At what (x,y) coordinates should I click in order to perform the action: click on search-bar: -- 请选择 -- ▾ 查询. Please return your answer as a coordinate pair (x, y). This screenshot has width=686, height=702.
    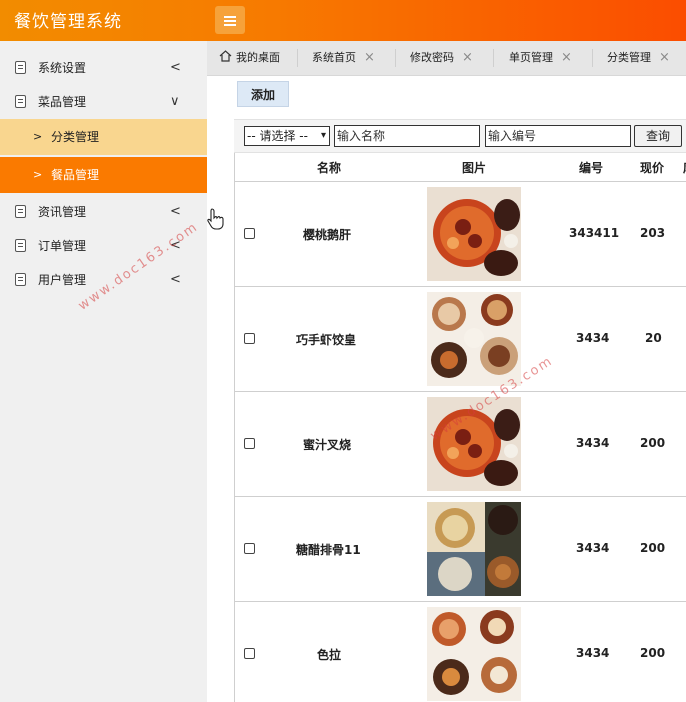
    Looking at the image, I should click on (460, 136).